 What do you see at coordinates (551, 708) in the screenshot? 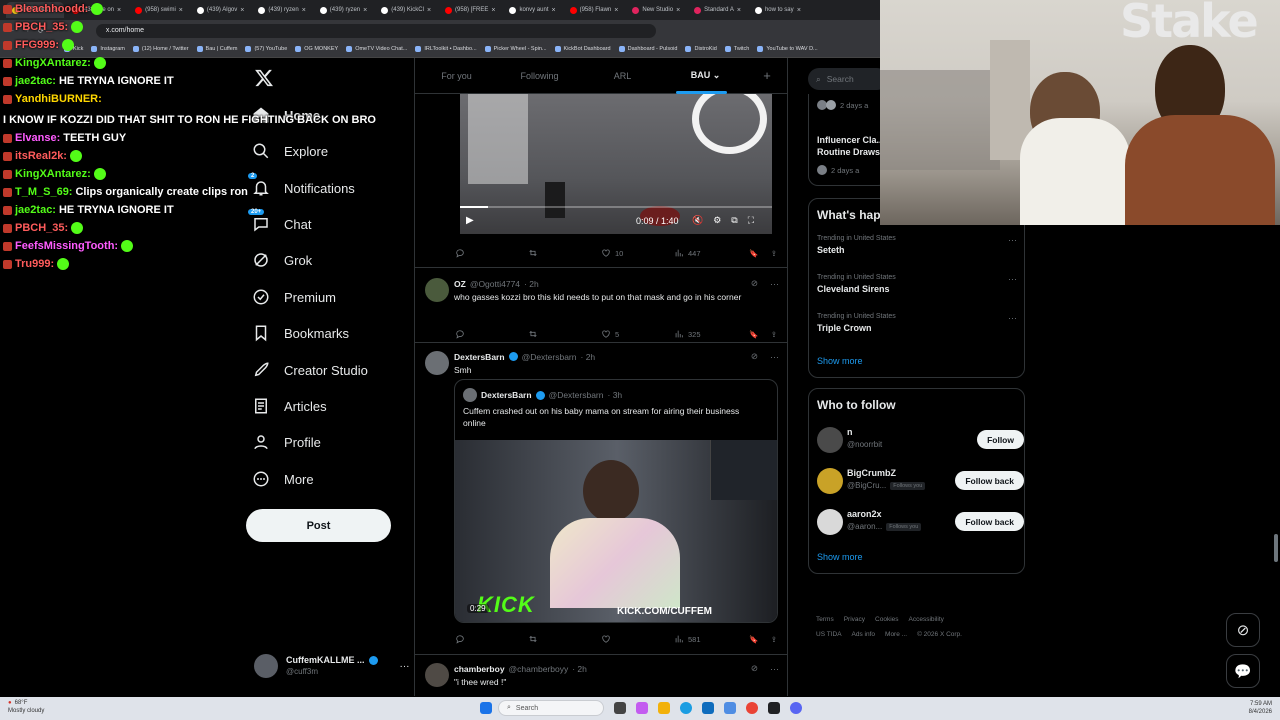
I see `taskbar-search: ⌕ Search` at bounding box center [551, 708].